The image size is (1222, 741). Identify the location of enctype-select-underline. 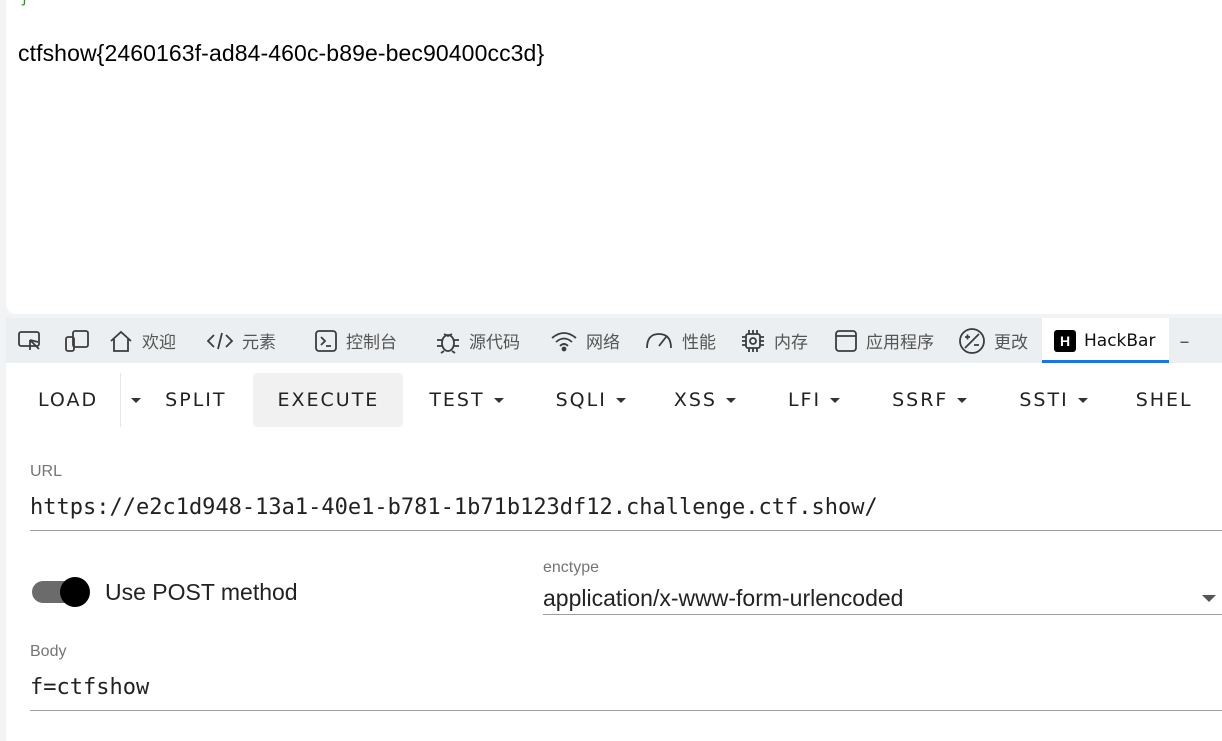
(882, 614).